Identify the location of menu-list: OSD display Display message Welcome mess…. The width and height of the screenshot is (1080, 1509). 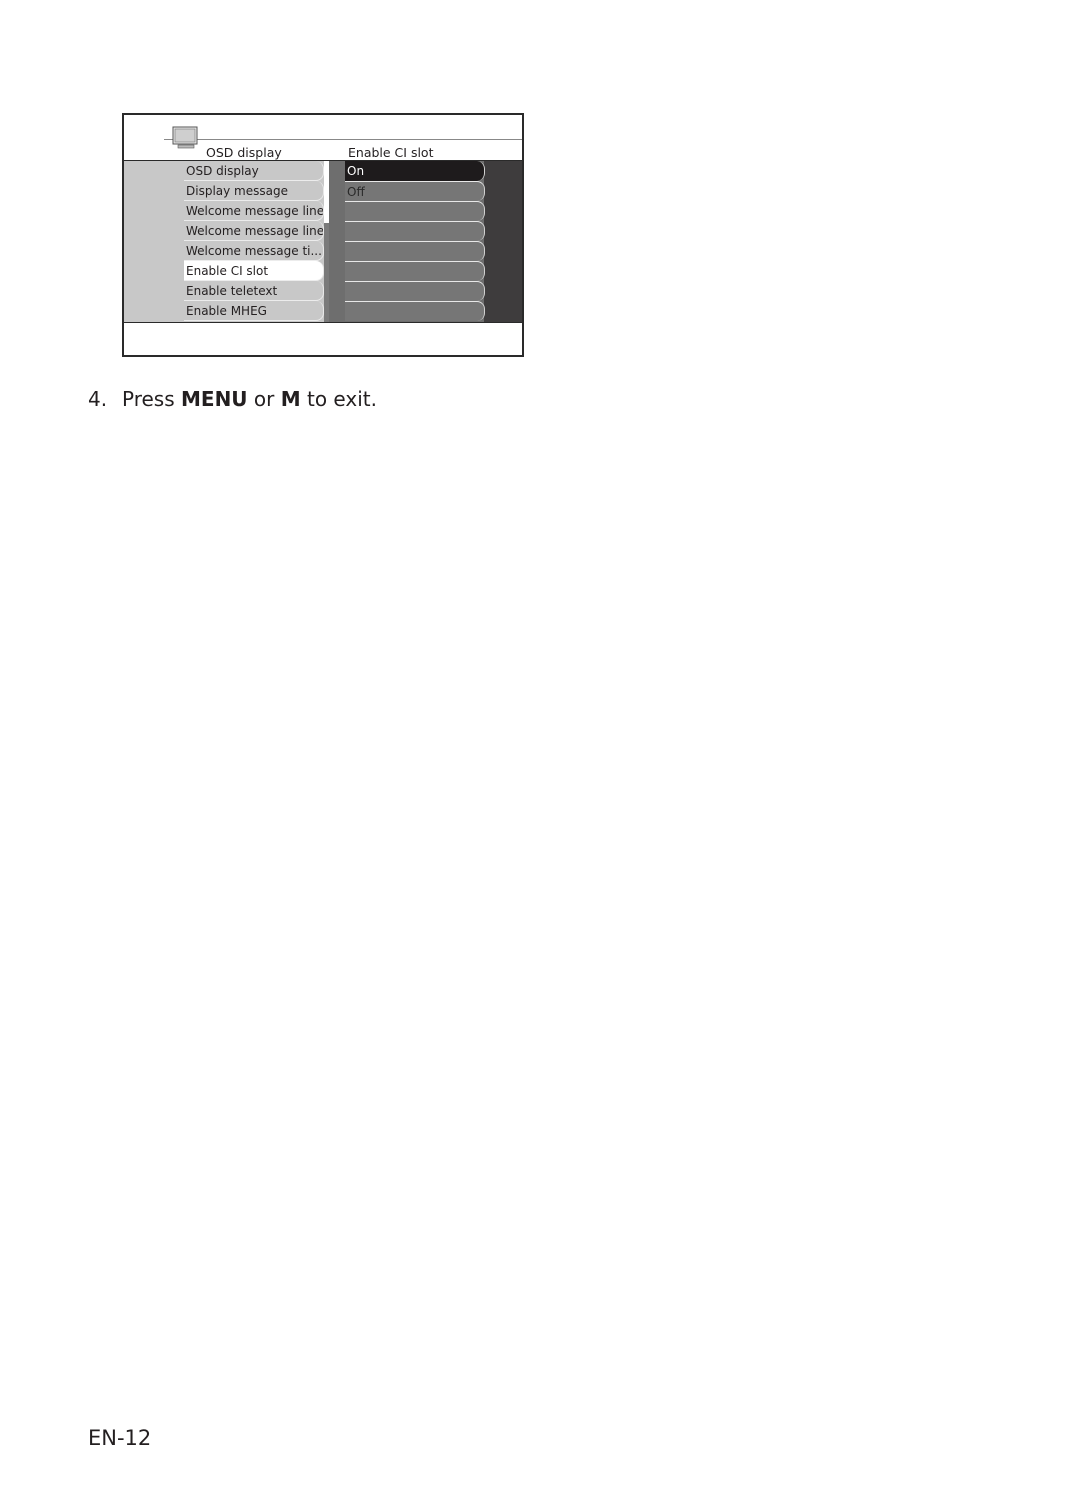
(254, 241).